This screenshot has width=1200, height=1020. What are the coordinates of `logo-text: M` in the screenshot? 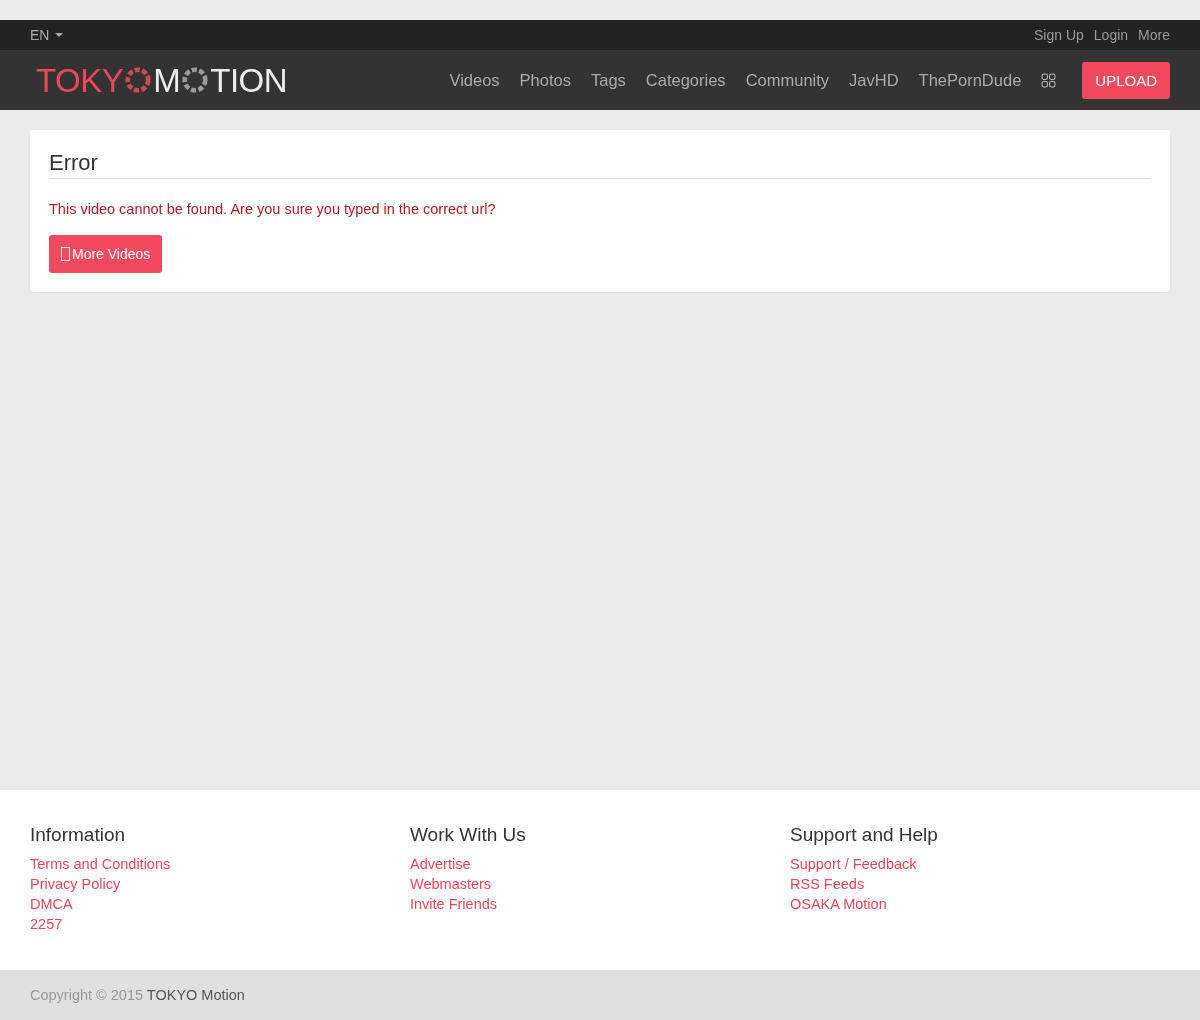 It's located at (167, 80).